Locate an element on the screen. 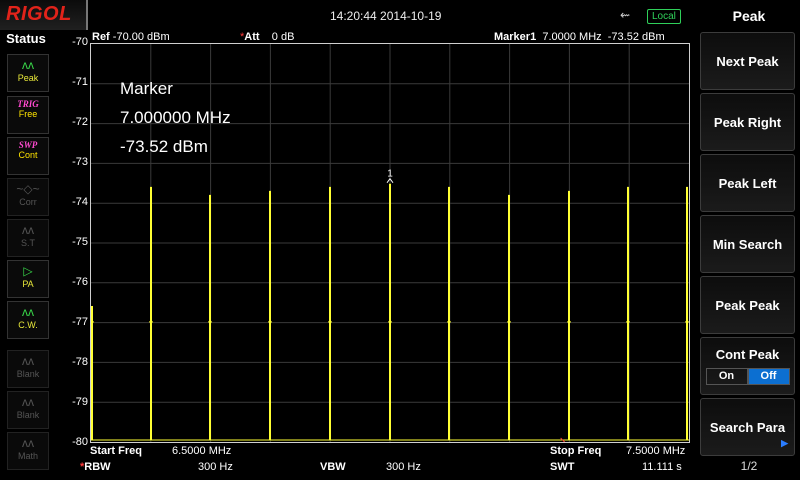 The image size is (800, 480). att-label: Att is located at coordinates (252, 37).